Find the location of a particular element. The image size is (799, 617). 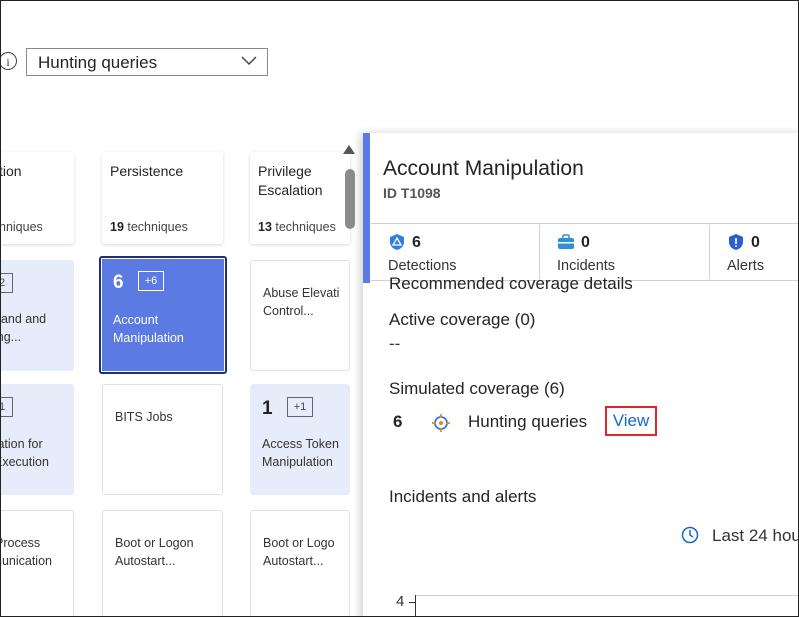

data-source-dropdown: Hunting queries is located at coordinates (147, 62).